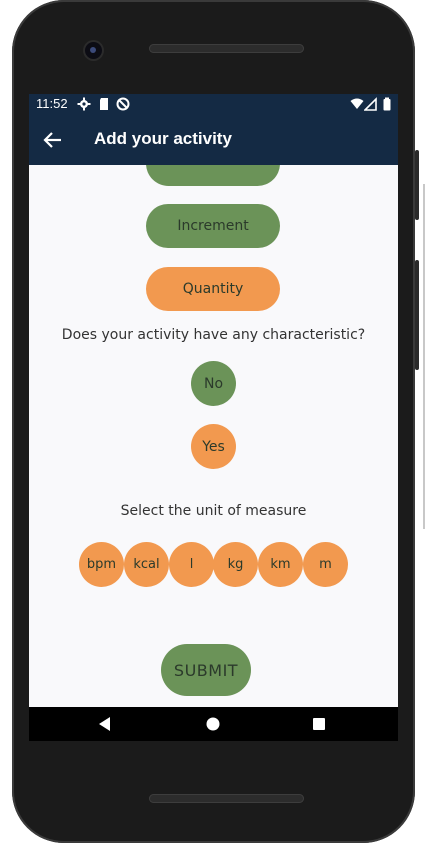  What do you see at coordinates (123, 104) in the screenshot?
I see `sync-off-icon` at bounding box center [123, 104].